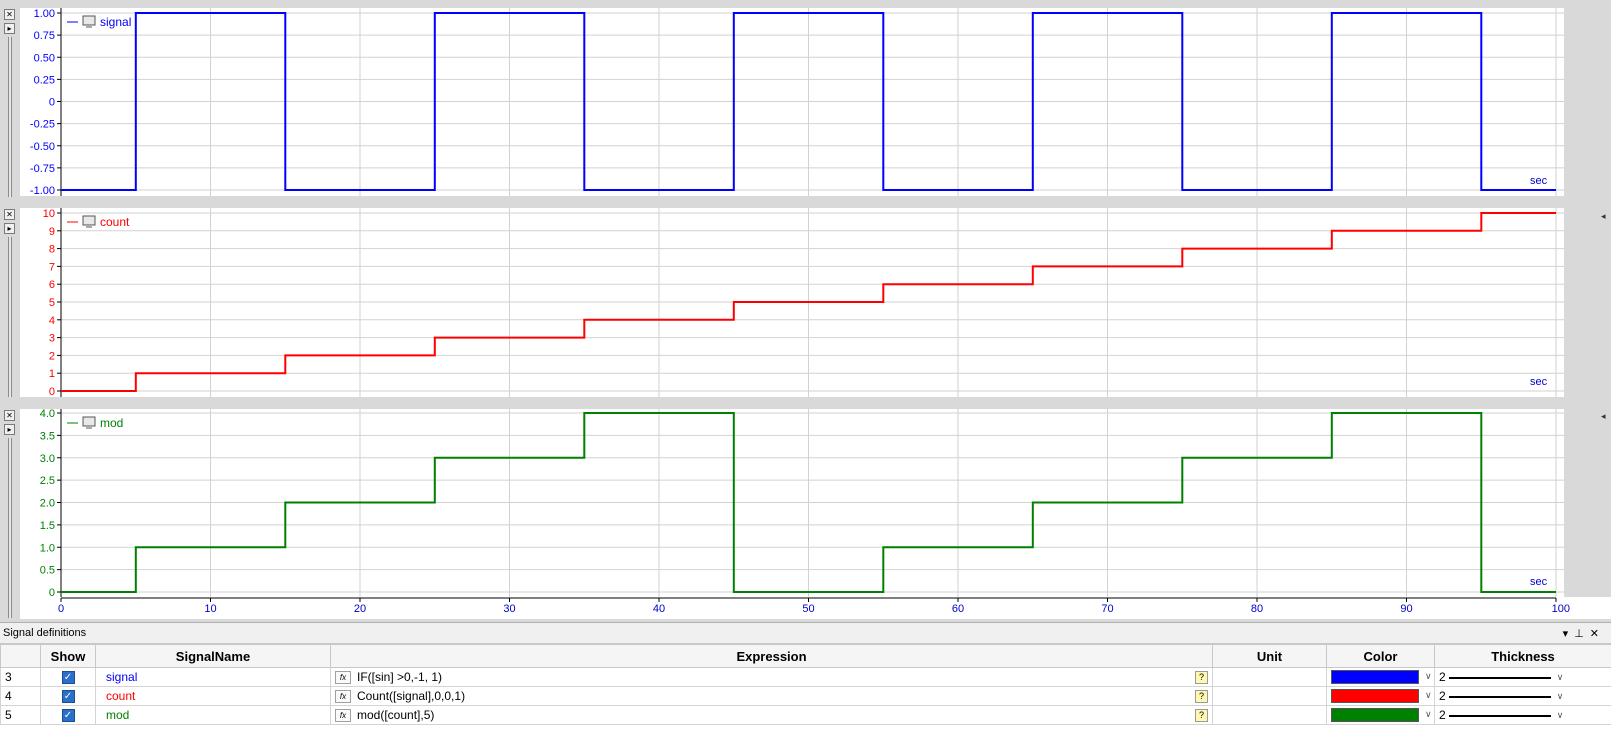  I want to click on y-tick-label: 0.5, so click(47, 571).